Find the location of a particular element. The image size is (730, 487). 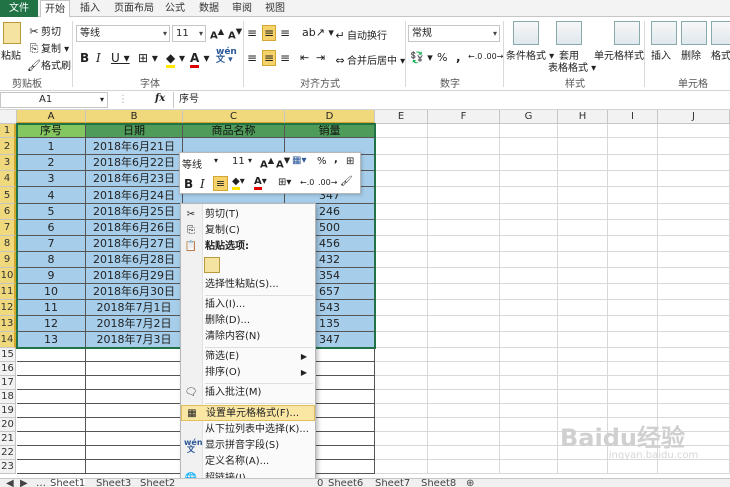

row-header: 13 is located at coordinates (8, 324).